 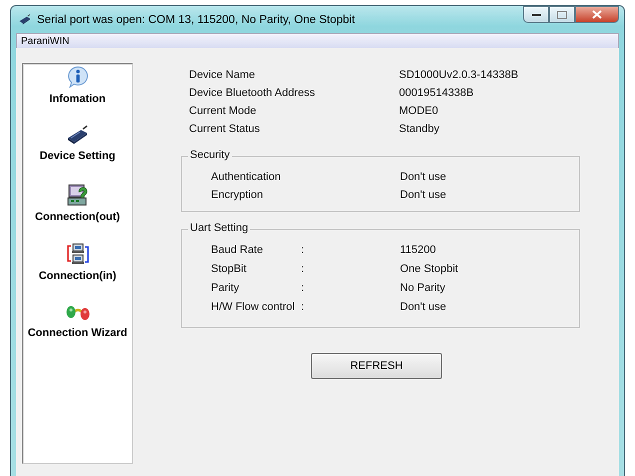 What do you see at coordinates (225, 288) in the screenshot?
I see `field-label: Parity` at bounding box center [225, 288].